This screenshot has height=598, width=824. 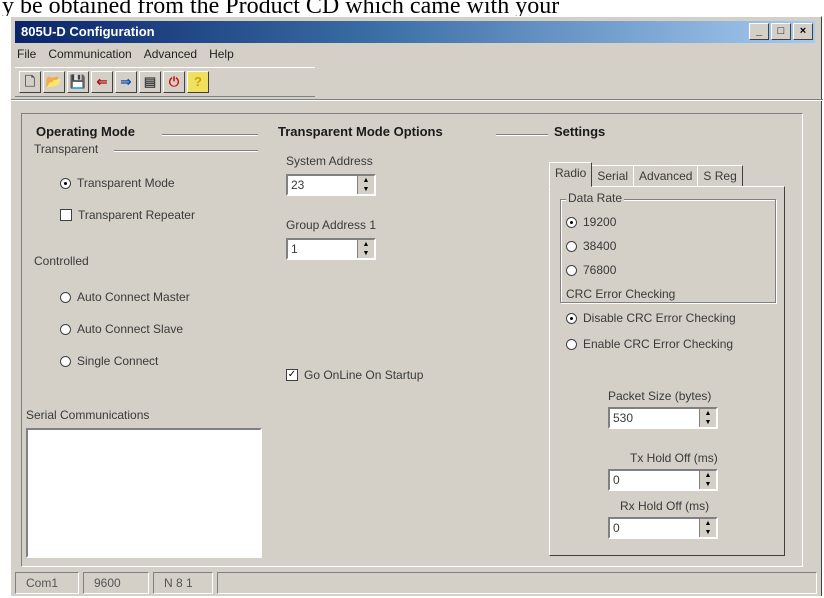 I want to click on settings-tabs: Radio Serial Advanced S Reg, so click(x=646, y=174).